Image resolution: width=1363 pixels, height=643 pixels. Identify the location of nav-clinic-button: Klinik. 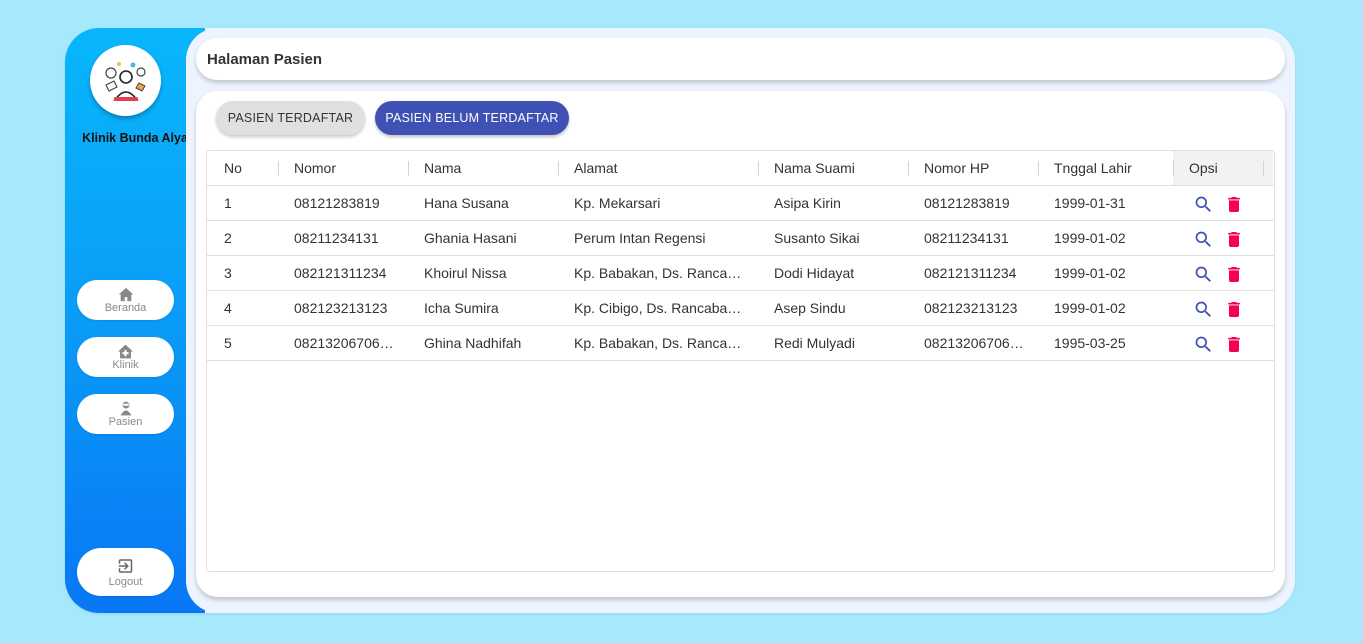
(125, 357).